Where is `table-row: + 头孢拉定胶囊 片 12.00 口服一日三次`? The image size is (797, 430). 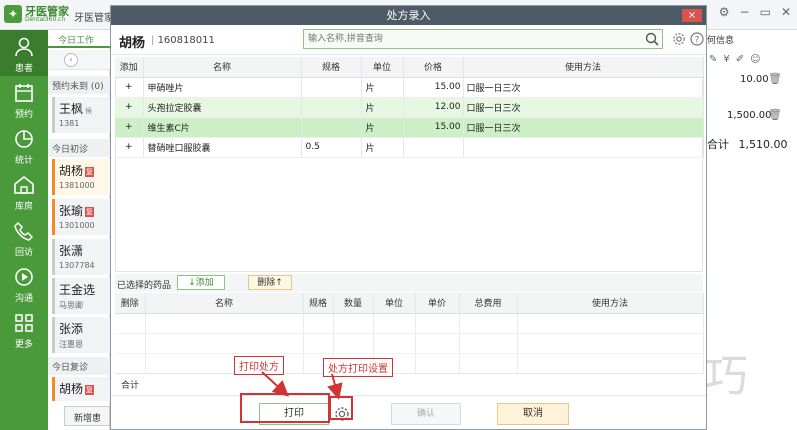 table-row: + 头孢拉定胶囊 片 12.00 口服一日三次 is located at coordinates (409, 107).